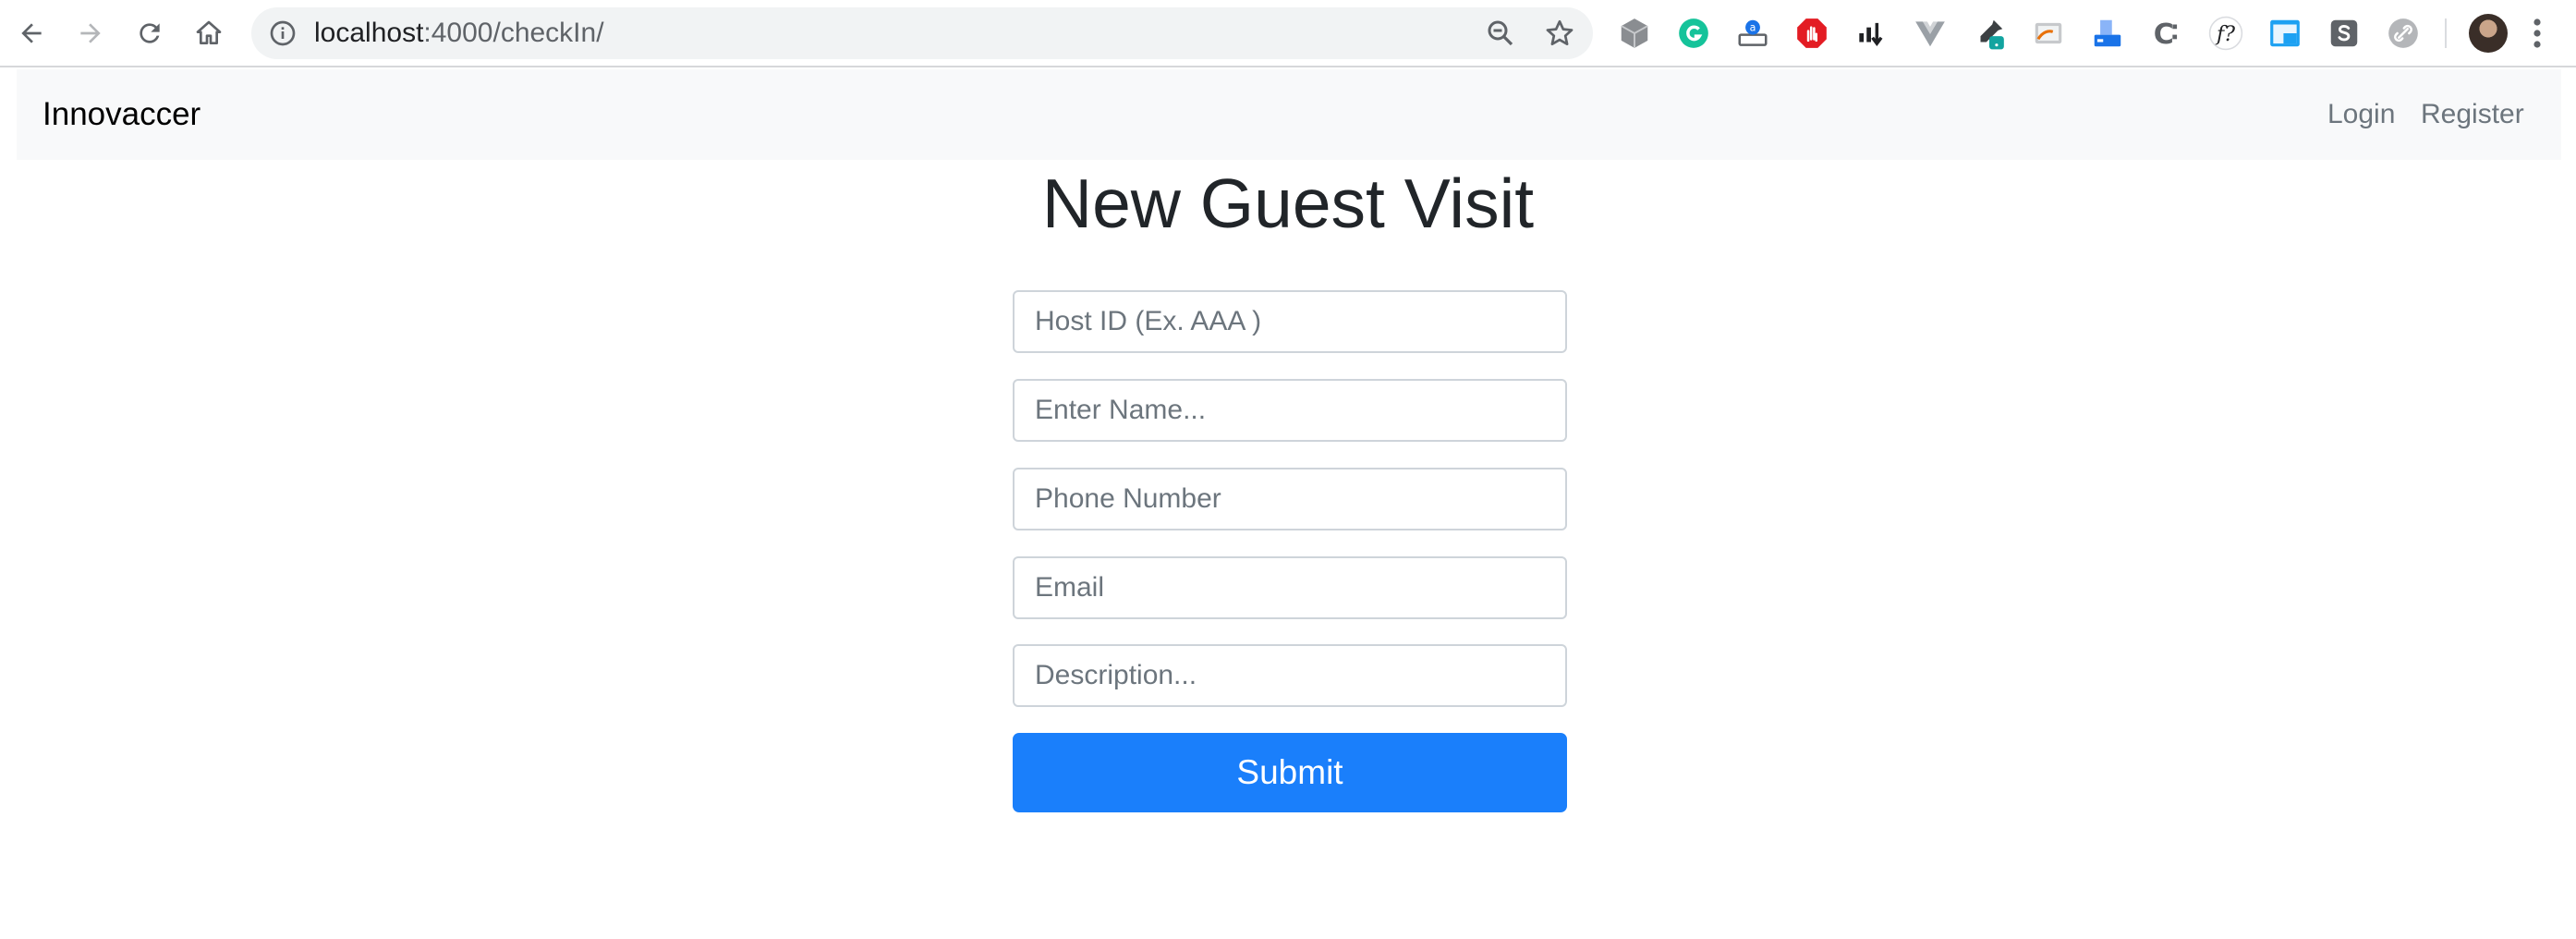 The height and width of the screenshot is (939, 2576). I want to click on link-extension-icon, so click(2403, 33).